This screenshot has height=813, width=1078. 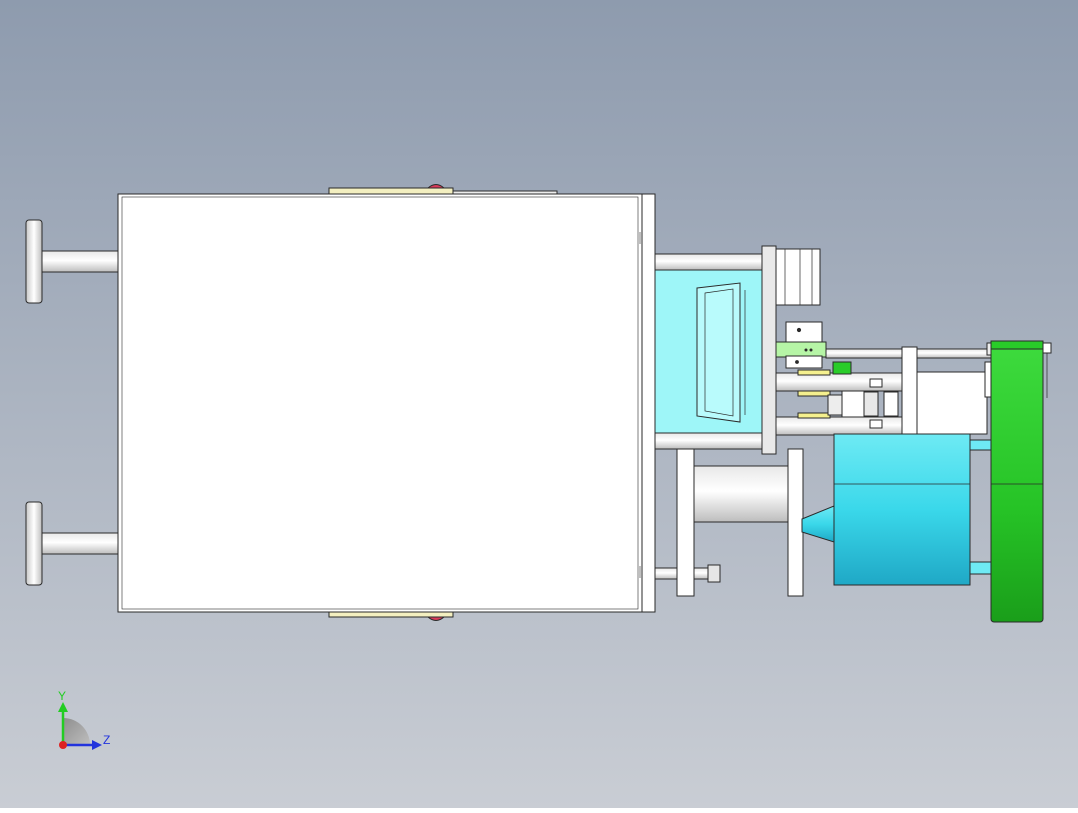 I want to click on triad-z-label: Z, so click(x=106, y=740).